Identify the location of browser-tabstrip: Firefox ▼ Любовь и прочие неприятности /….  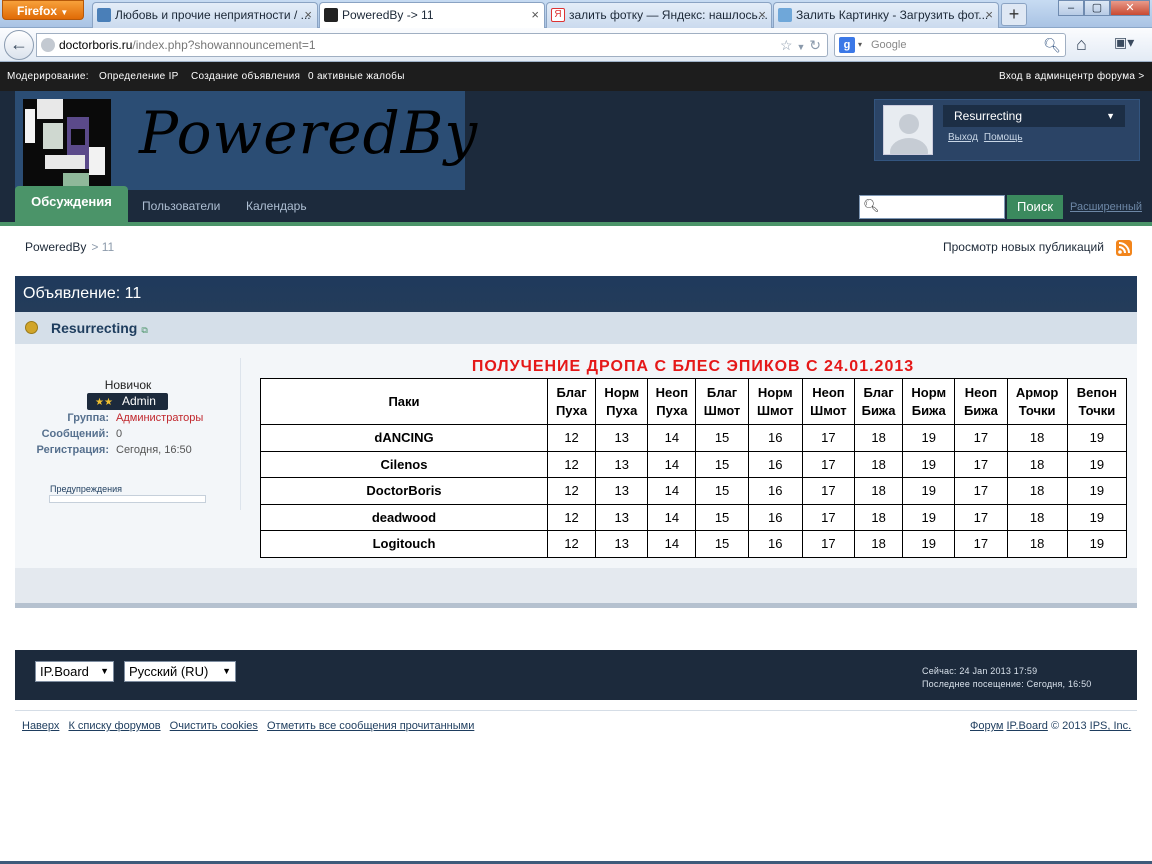
(576, 14).